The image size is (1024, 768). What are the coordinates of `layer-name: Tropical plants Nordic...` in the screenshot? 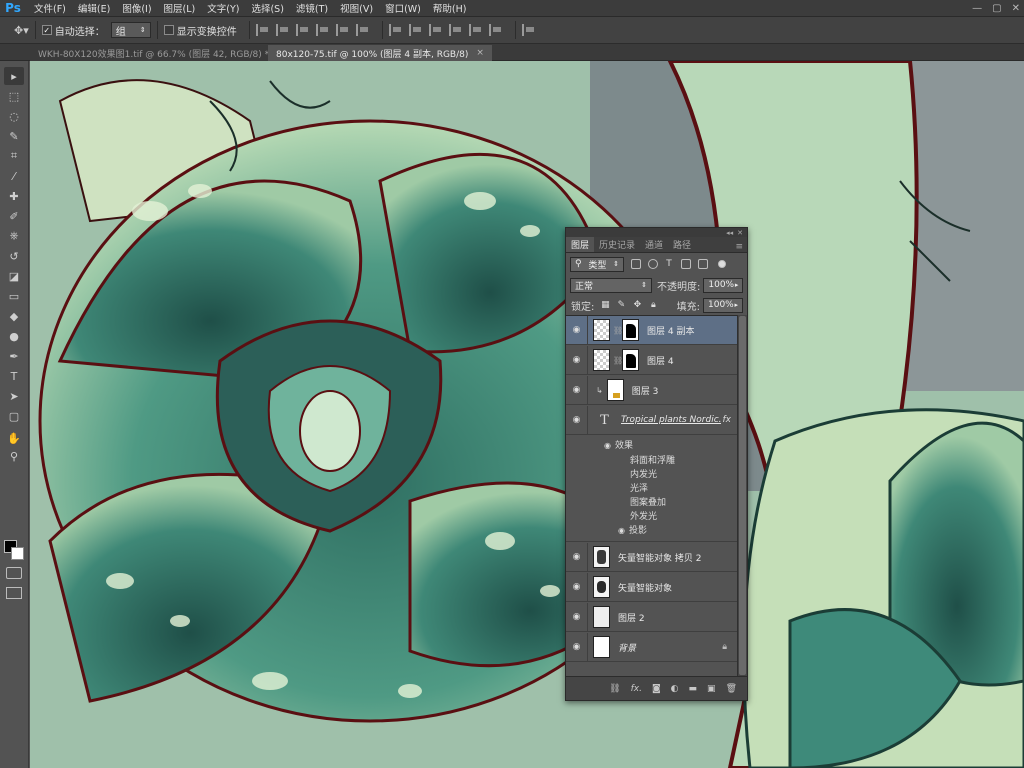 It's located at (671, 420).